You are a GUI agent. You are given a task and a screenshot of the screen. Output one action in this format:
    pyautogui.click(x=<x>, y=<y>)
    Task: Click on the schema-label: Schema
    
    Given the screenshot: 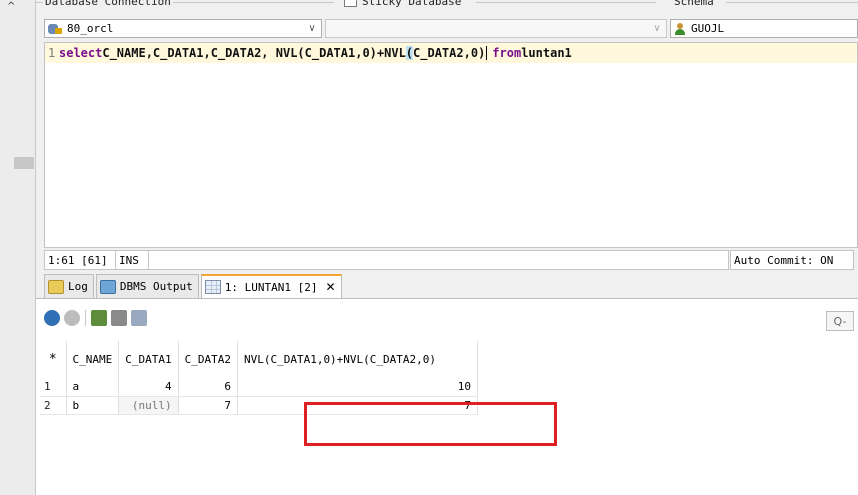 What is the action you would take?
    pyautogui.click(x=694, y=4)
    